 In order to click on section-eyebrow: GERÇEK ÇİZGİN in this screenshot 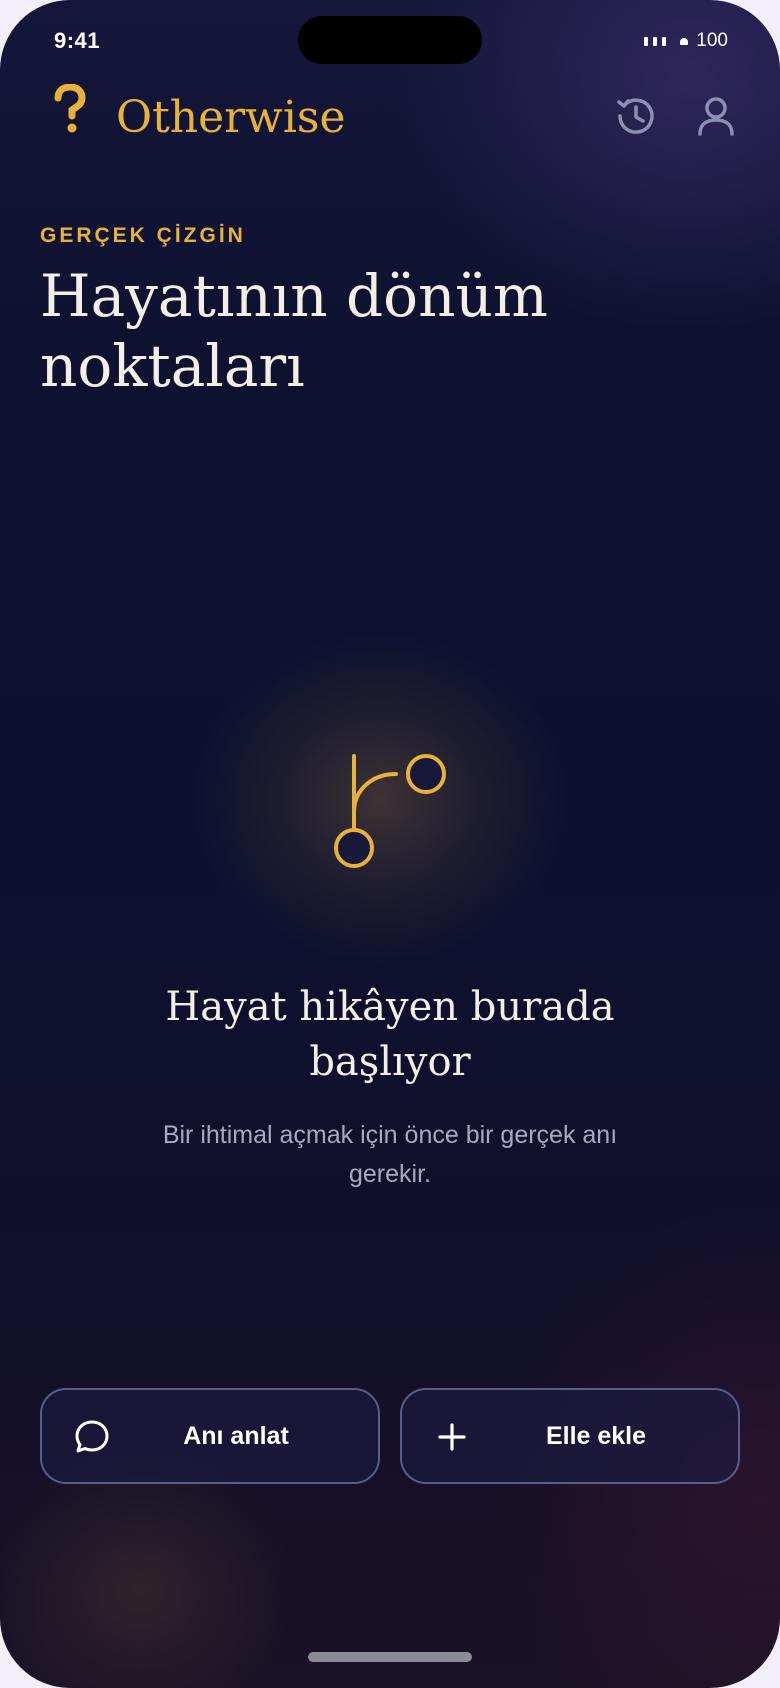, I will do `click(143, 235)`.